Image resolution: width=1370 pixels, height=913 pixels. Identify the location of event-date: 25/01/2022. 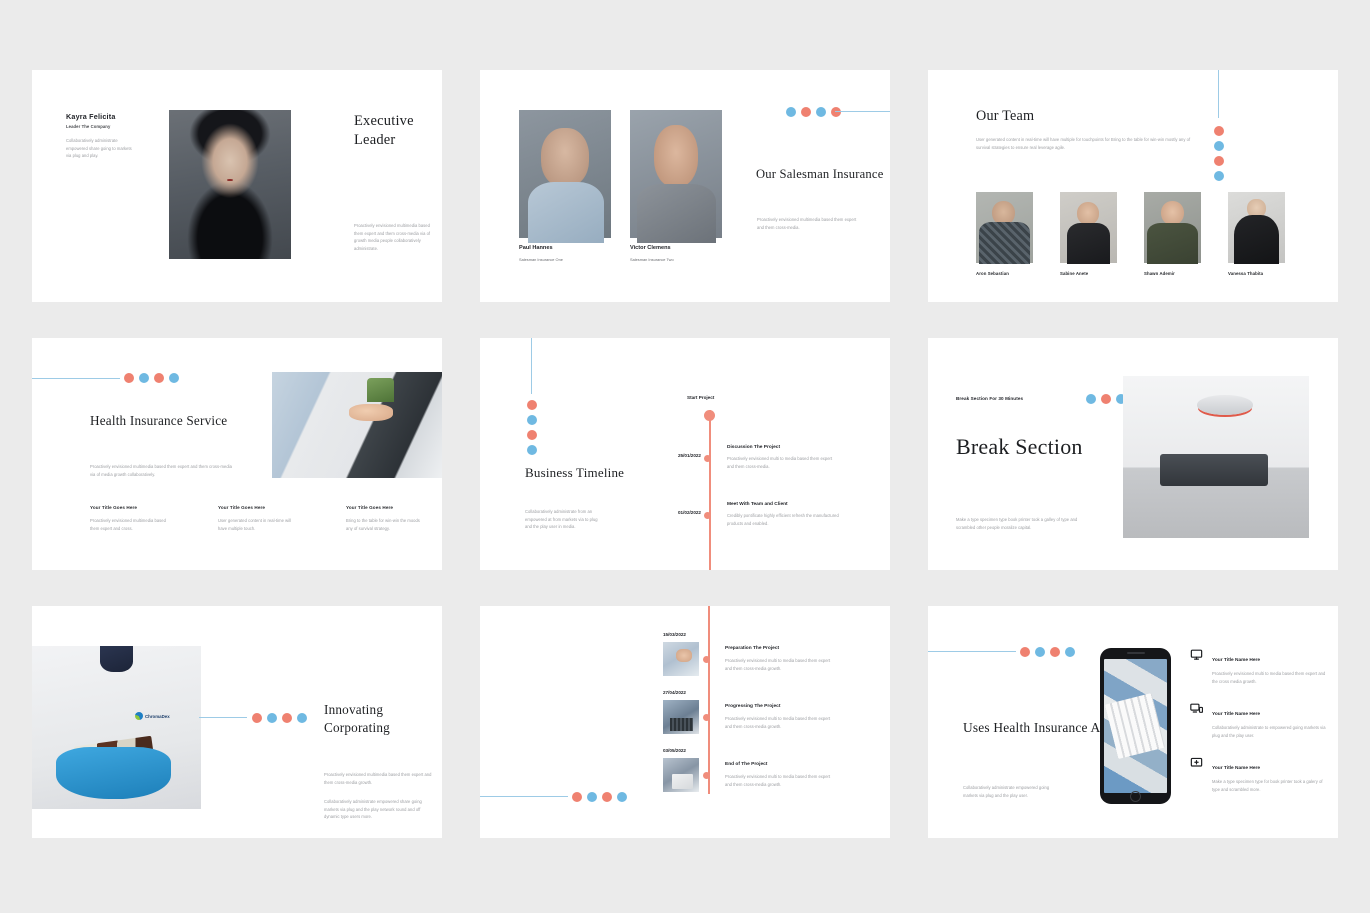
(689, 455).